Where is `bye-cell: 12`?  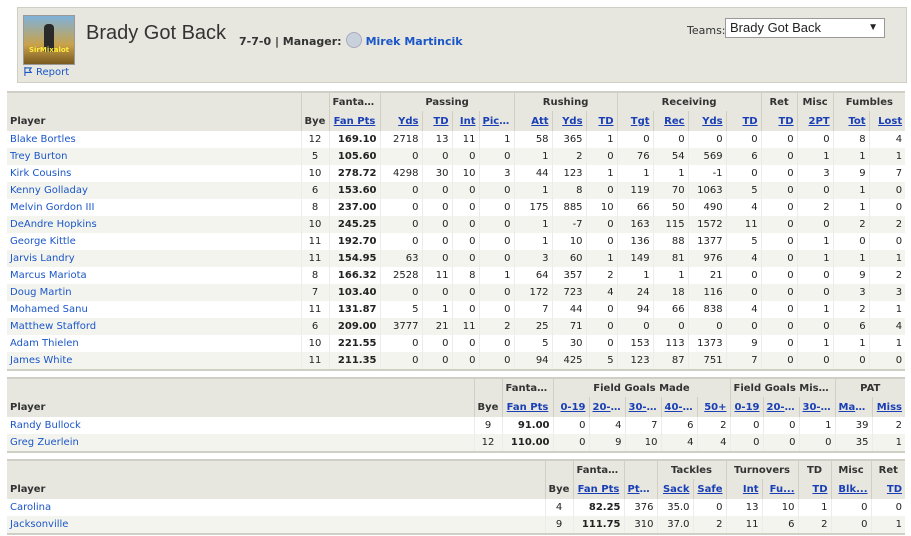 bye-cell: 12 is located at coordinates (314, 139).